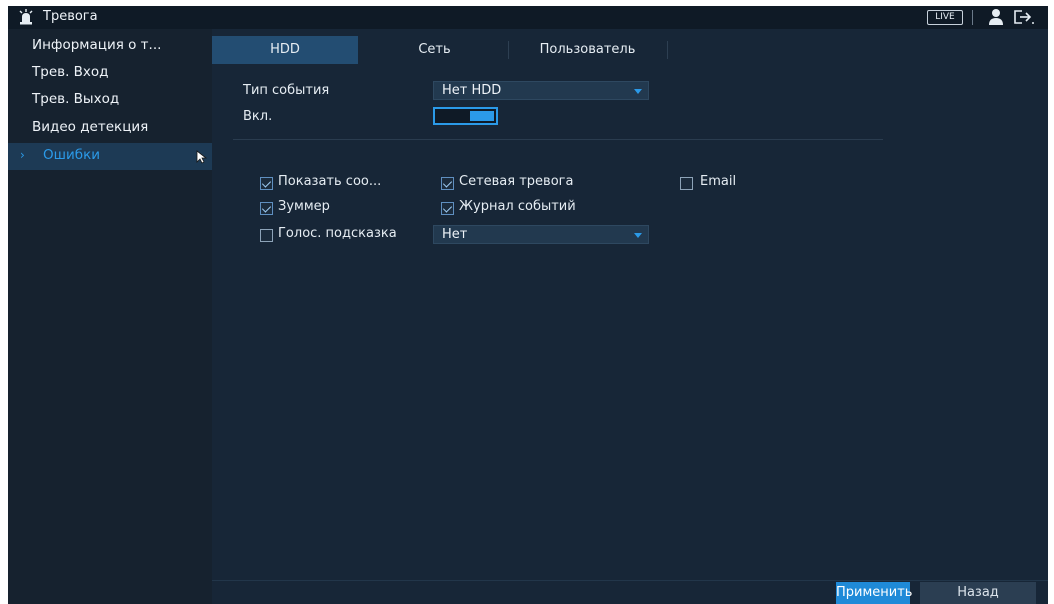  What do you see at coordinates (447, 183) in the screenshot?
I see `network-alarm-checkbox` at bounding box center [447, 183].